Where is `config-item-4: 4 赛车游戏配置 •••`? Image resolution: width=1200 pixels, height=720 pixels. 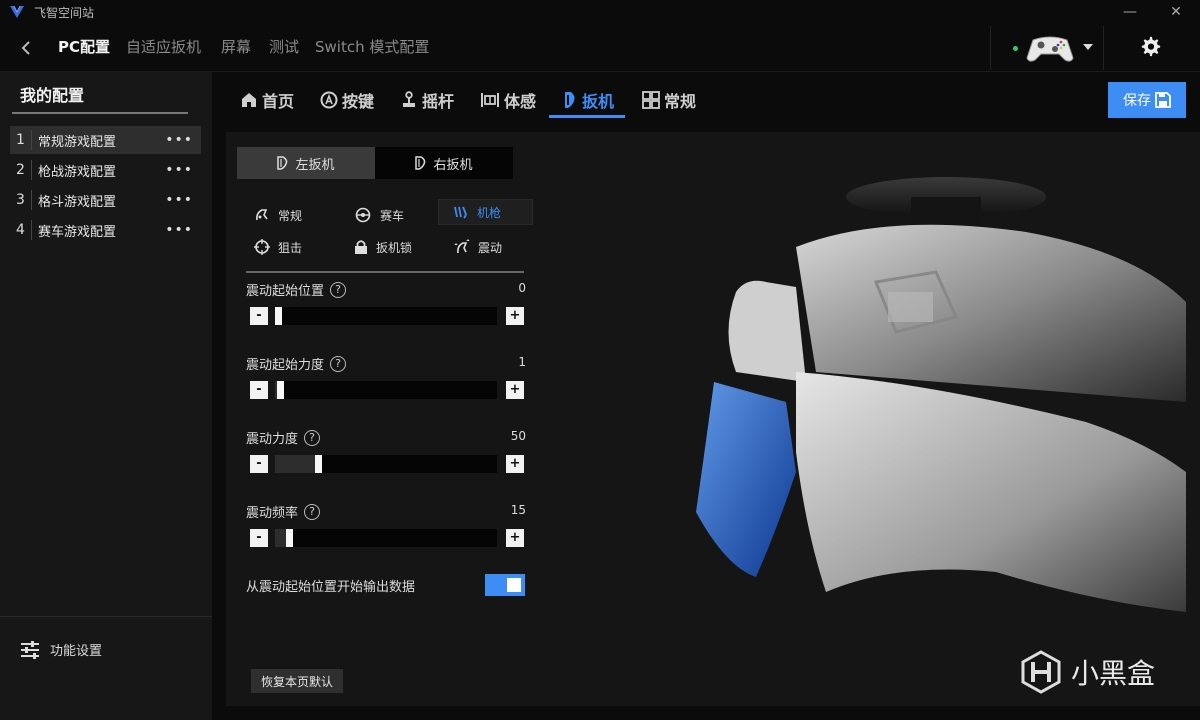
config-item-4: 4 赛车游戏配置 ••• is located at coordinates (105, 230).